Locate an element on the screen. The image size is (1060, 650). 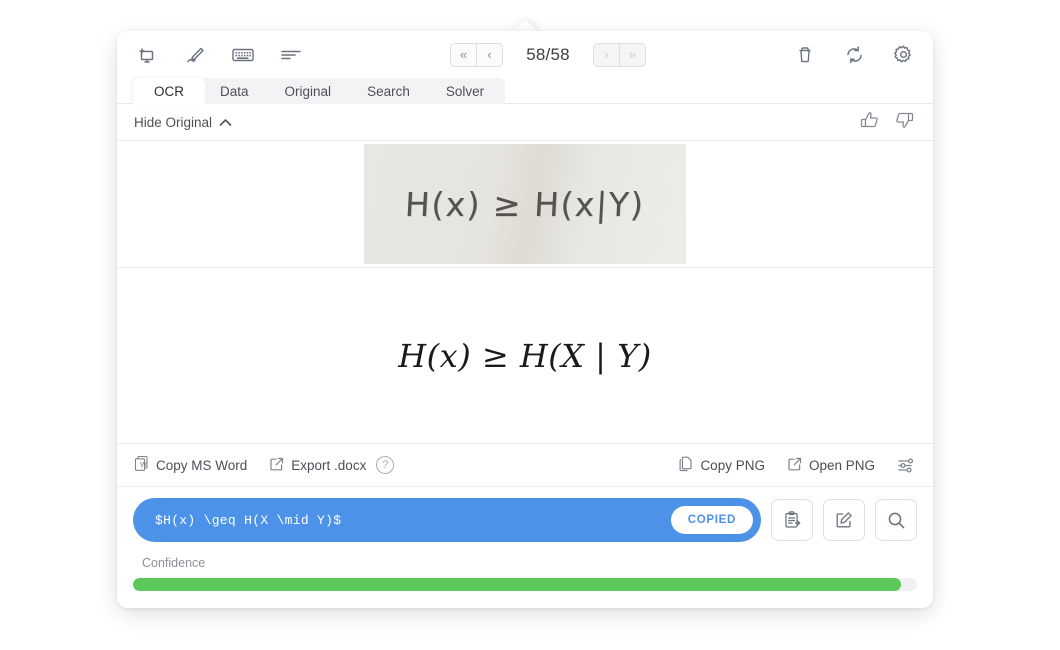
copied-badge: COPIED is located at coordinates (711, 520).